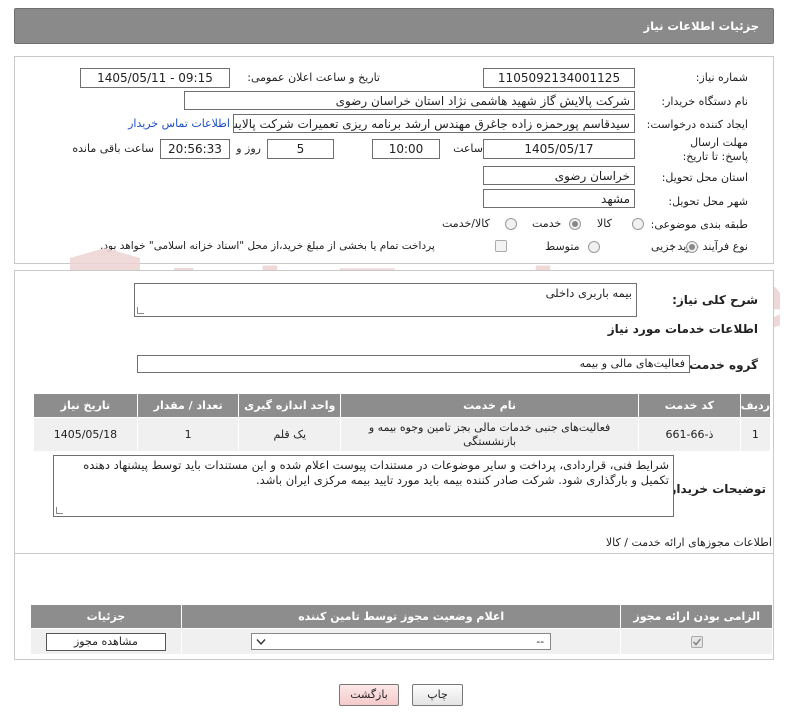 The width and height of the screenshot is (788, 721). What do you see at coordinates (290, 434) in the screenshot?
I see `row-unit: یک قلم` at bounding box center [290, 434].